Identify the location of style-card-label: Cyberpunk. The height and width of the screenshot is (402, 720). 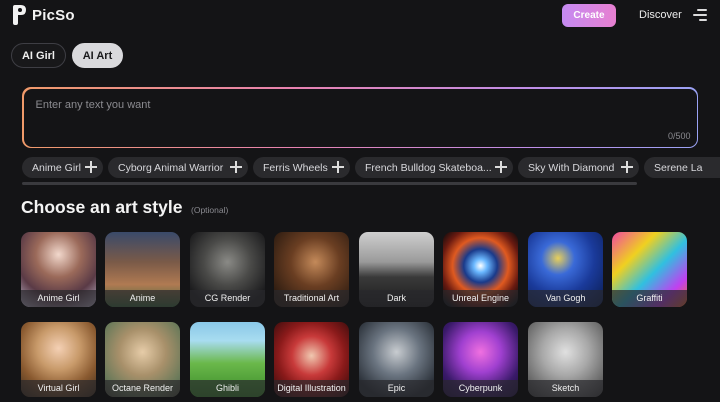
(480, 388).